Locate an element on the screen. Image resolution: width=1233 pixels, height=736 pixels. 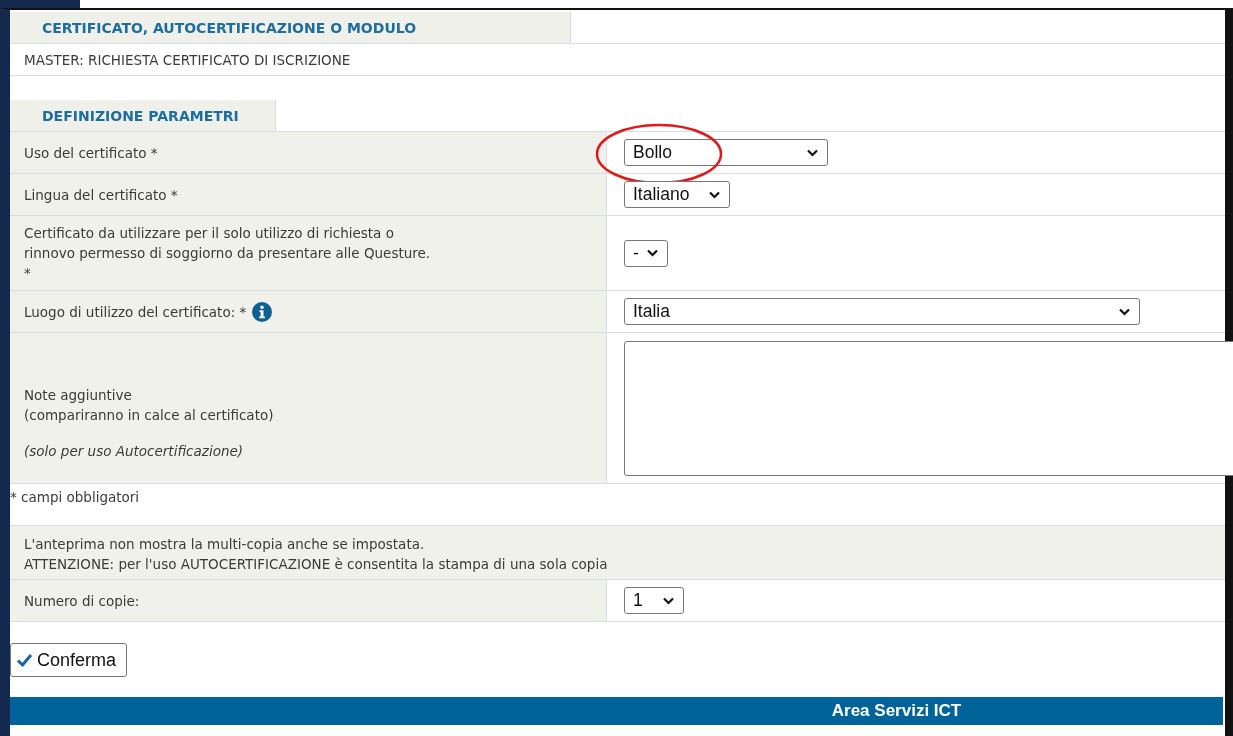
field-label: Note aggiuntive (compariranno in calce al certificato) is located at coordinates (149, 405).